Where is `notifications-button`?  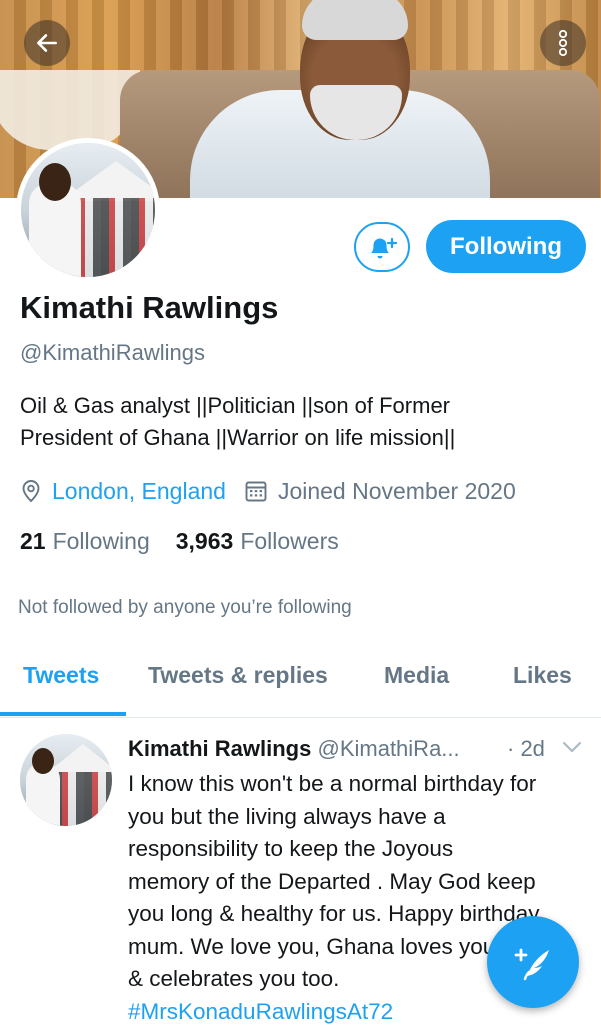
notifications-button is located at coordinates (382, 247).